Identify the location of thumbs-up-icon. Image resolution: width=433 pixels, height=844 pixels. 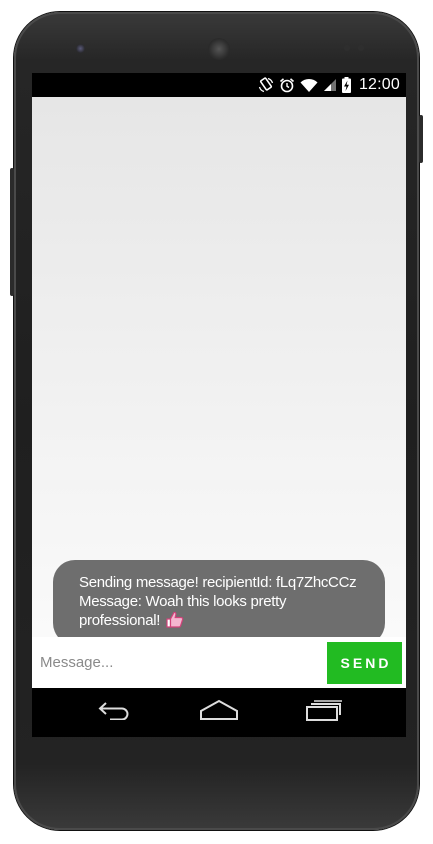
(175, 622).